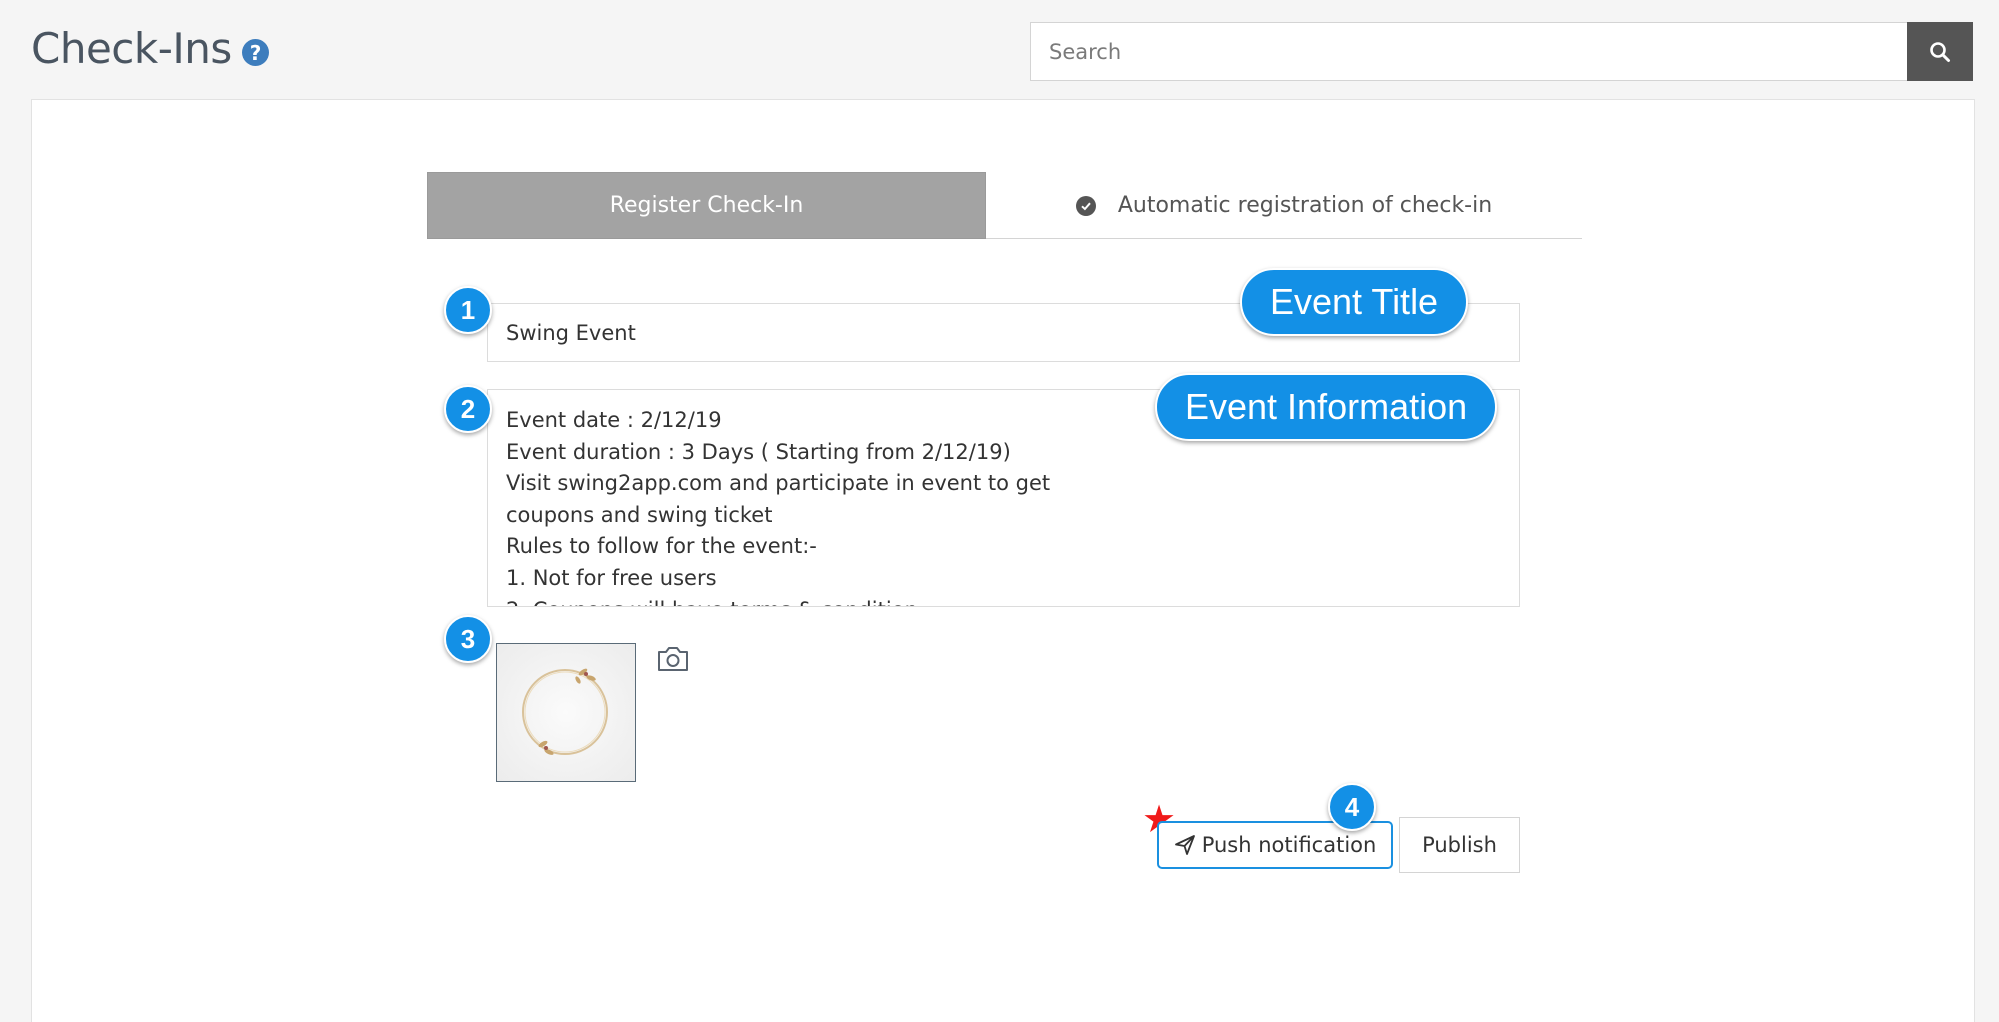  What do you see at coordinates (1085, 205) in the screenshot?
I see `check-circle-icon` at bounding box center [1085, 205].